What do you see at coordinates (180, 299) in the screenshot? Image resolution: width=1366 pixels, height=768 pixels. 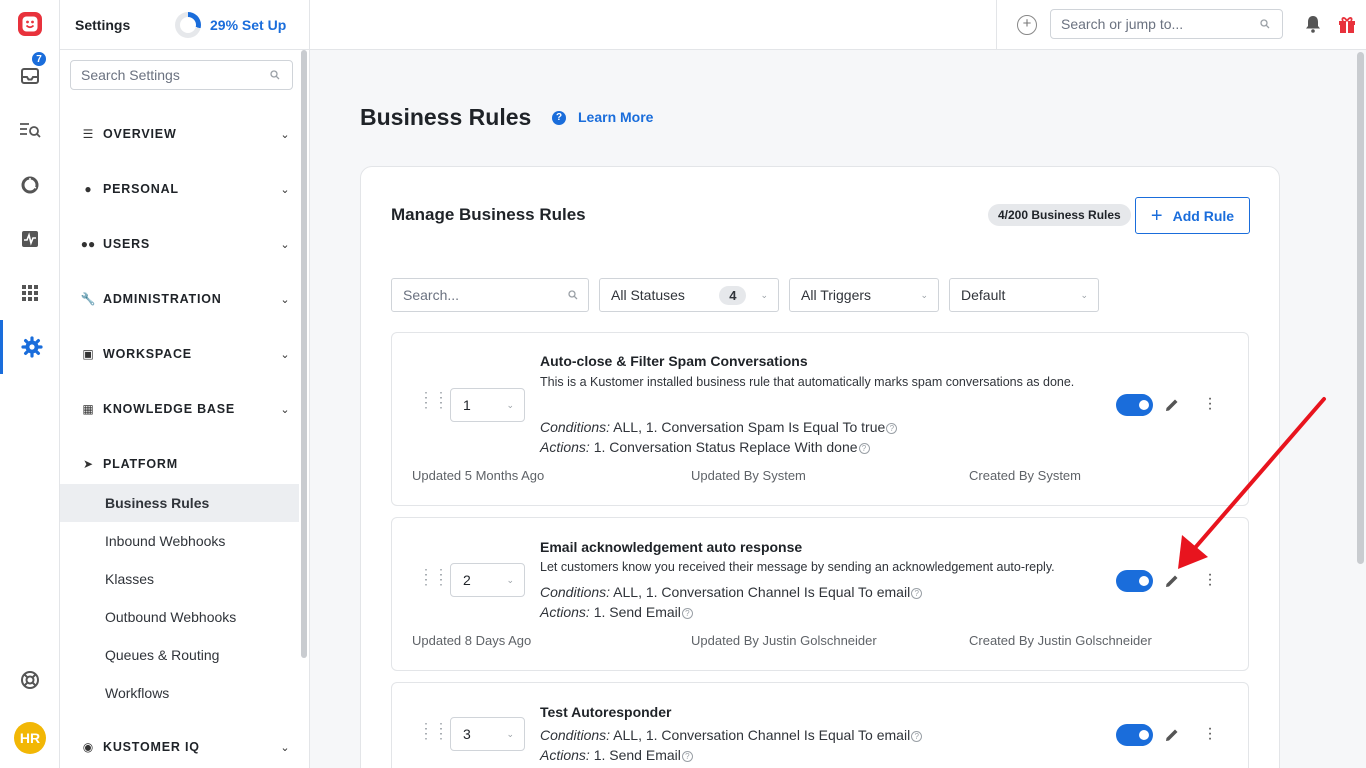 I see `section-administration: 🔧 ADMINISTRATION ⌄` at bounding box center [180, 299].